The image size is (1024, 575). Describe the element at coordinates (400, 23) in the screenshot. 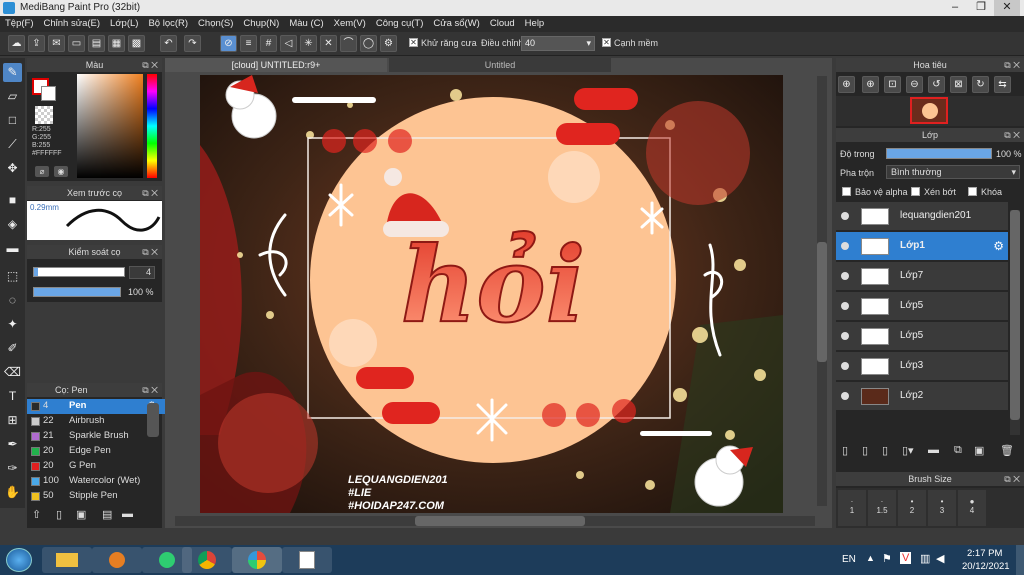

I see `menu-tools: Công cụ(T)` at that location.